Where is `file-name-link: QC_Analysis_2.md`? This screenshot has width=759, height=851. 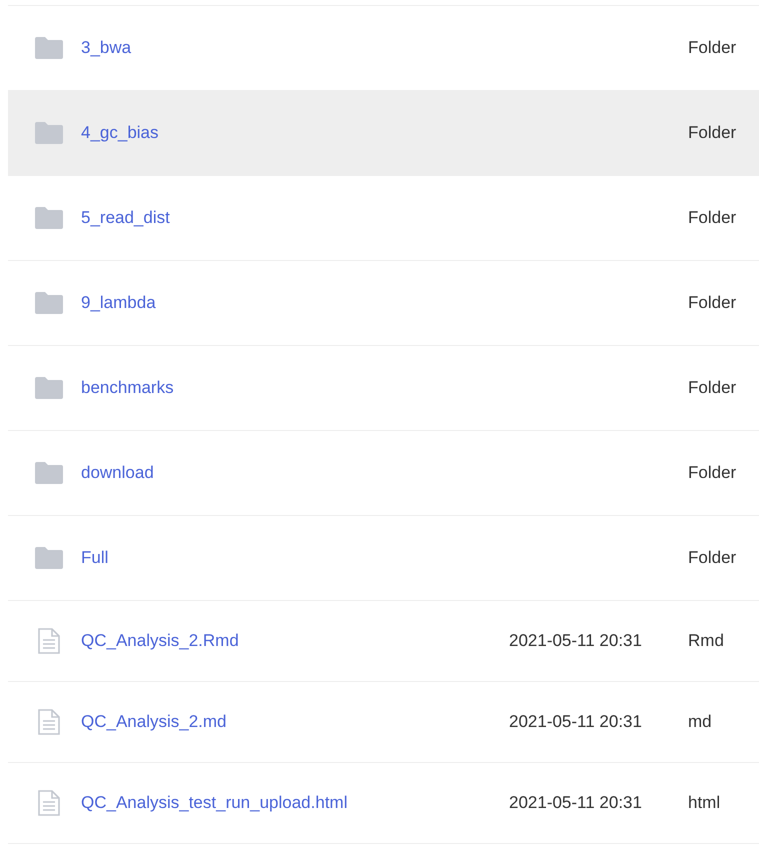 file-name-link: QC_Analysis_2.md is located at coordinates (295, 722).